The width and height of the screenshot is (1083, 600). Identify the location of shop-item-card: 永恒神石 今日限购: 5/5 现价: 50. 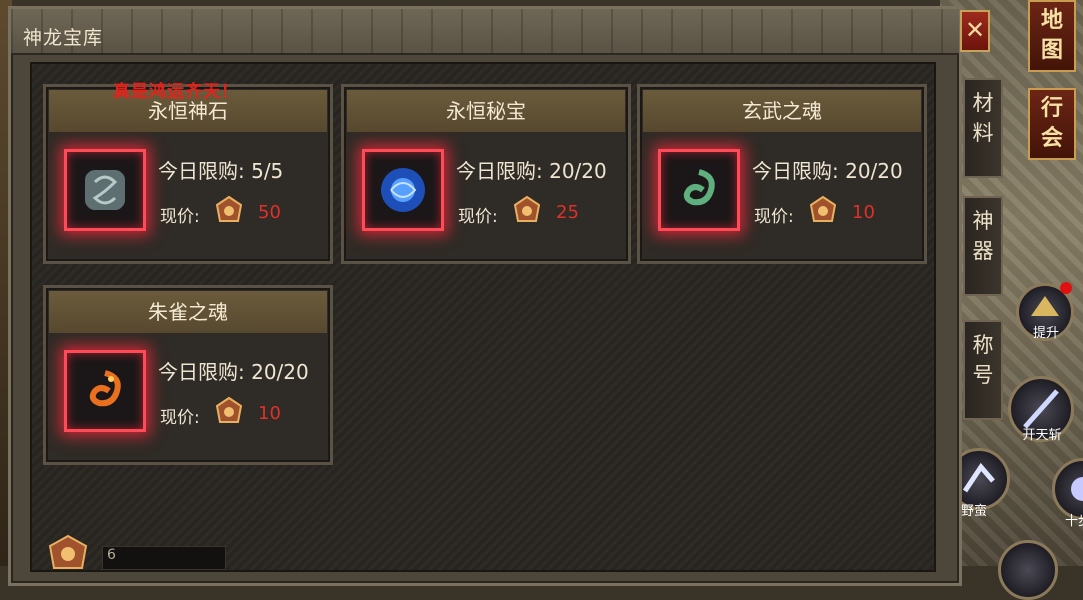
(188, 174).